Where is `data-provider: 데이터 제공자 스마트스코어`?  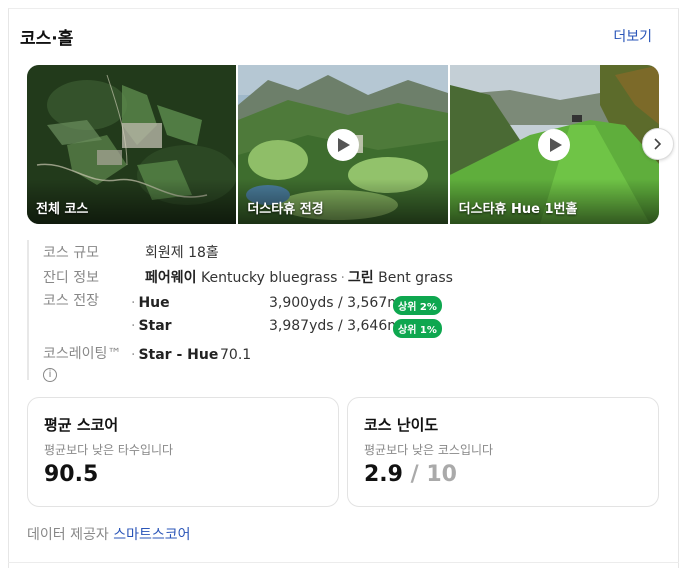 data-provider: 데이터 제공자 스마트스코어 is located at coordinates (108, 534).